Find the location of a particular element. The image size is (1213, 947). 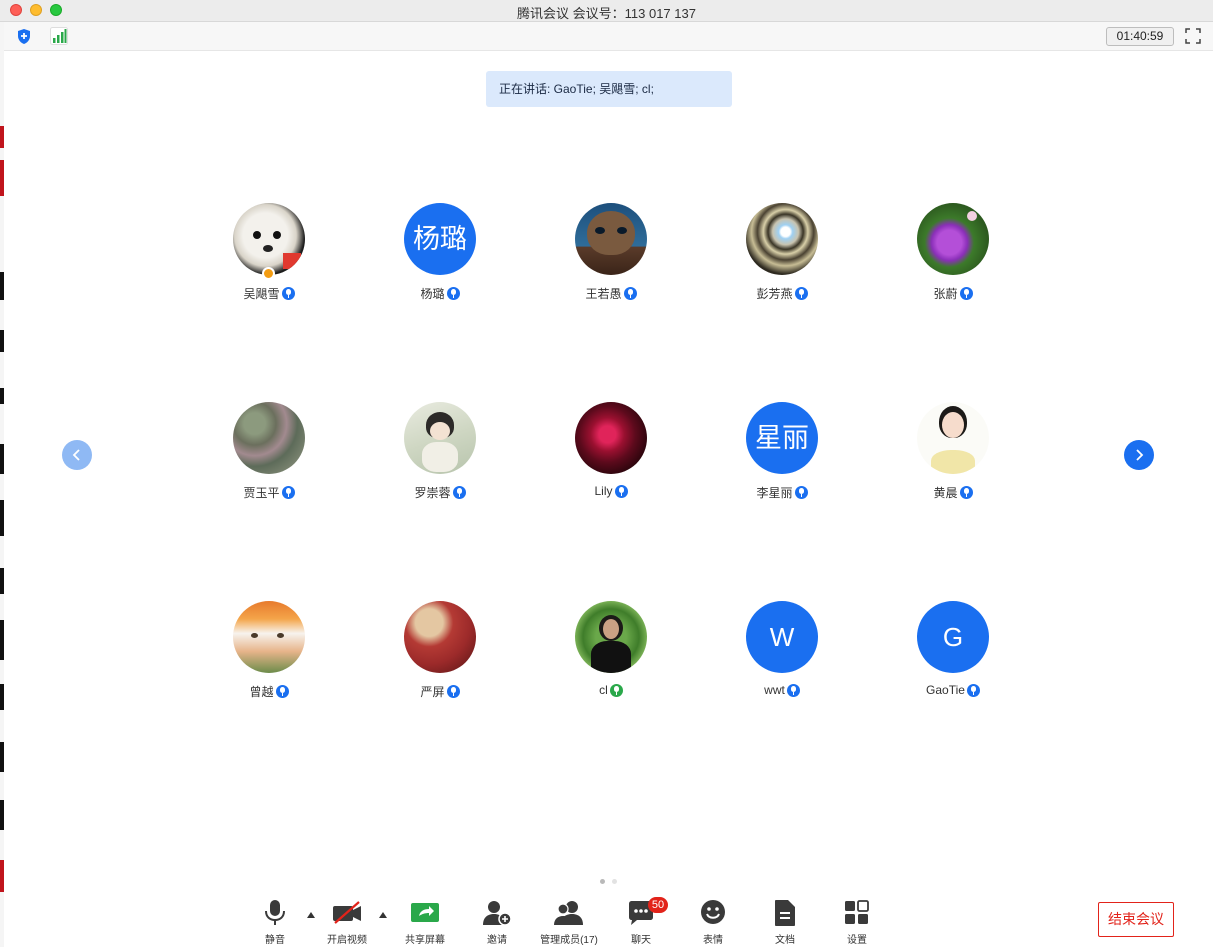

participant-name-row: GaoTie is located at coordinates (953, 690).